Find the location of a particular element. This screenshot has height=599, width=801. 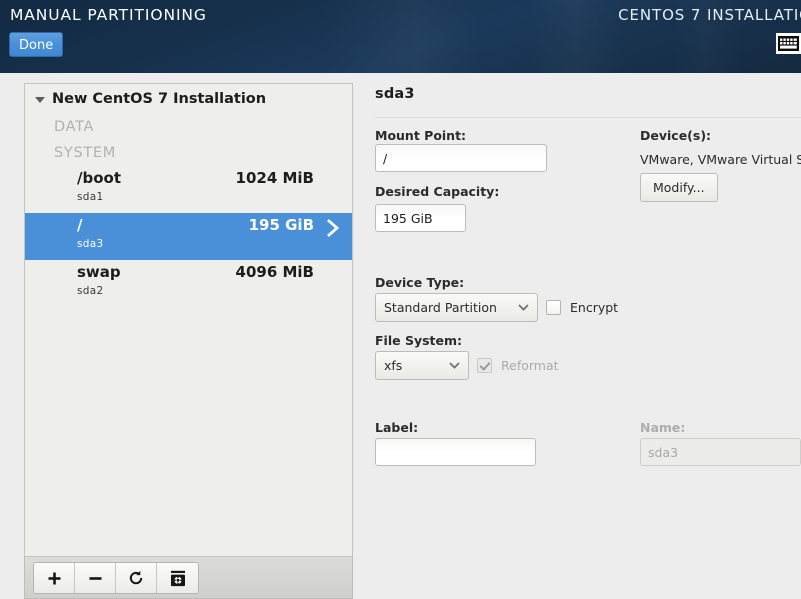

remove-partition-button is located at coordinates (95, 578).